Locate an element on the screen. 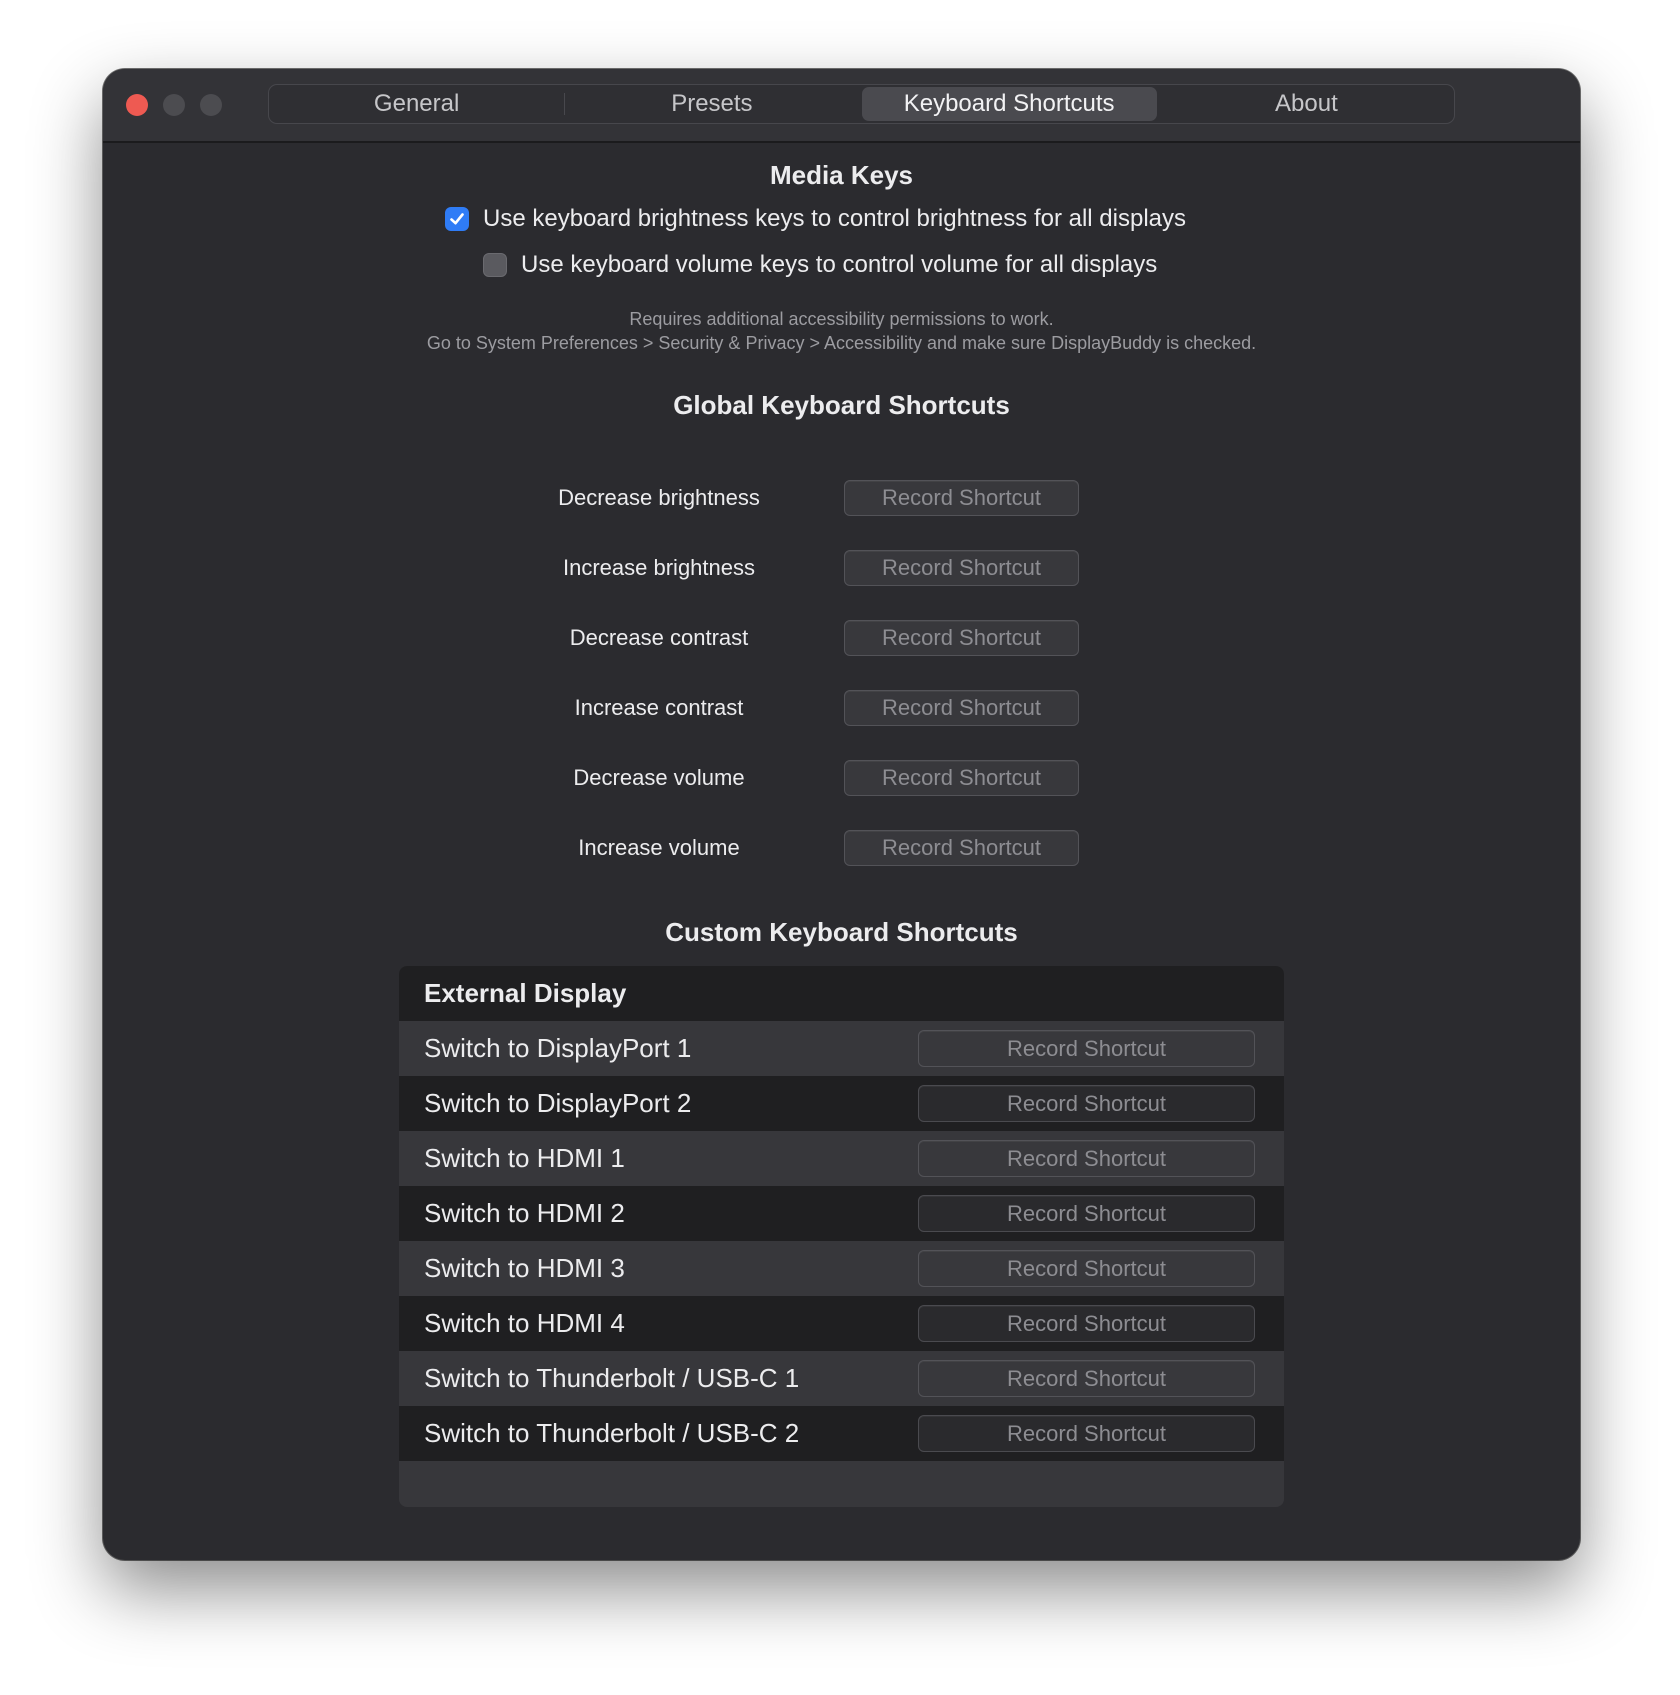 This screenshot has width=1680, height=1695. brightness-keys-checkbox is located at coordinates (457, 219).